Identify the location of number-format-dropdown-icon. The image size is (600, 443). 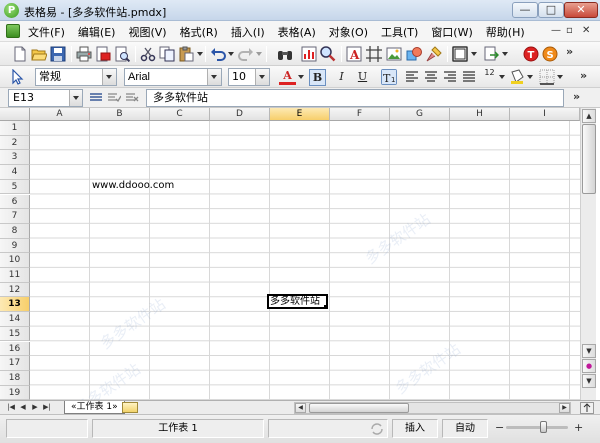
(502, 77).